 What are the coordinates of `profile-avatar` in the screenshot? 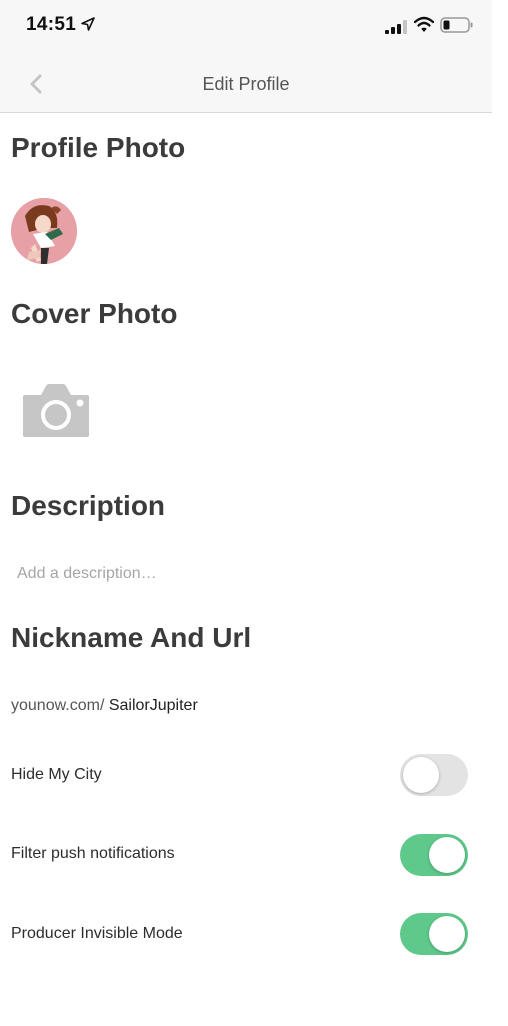 It's located at (44, 231).